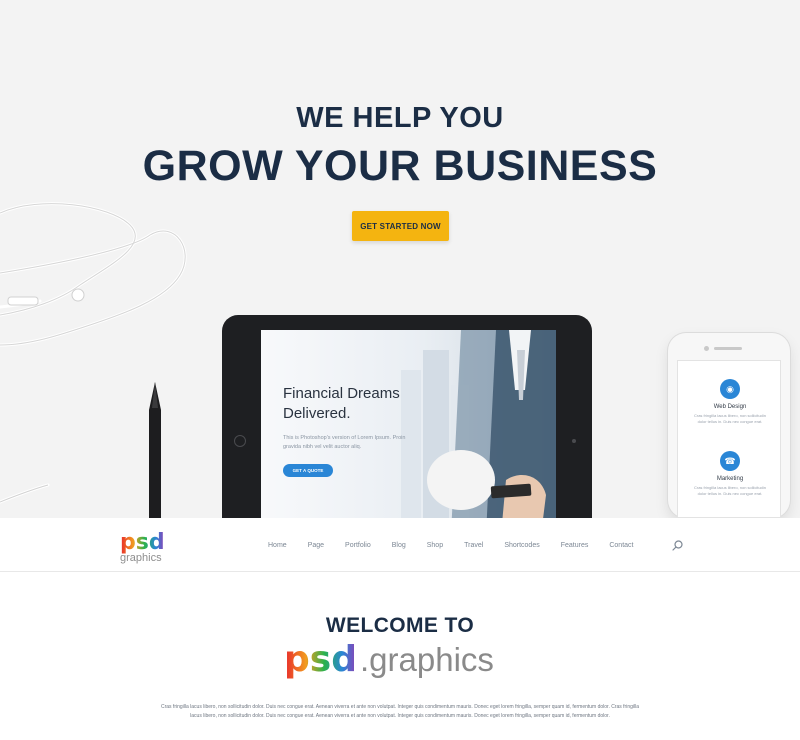 The image size is (800, 740). I want to click on stylus-pen-image, so click(155, 450).